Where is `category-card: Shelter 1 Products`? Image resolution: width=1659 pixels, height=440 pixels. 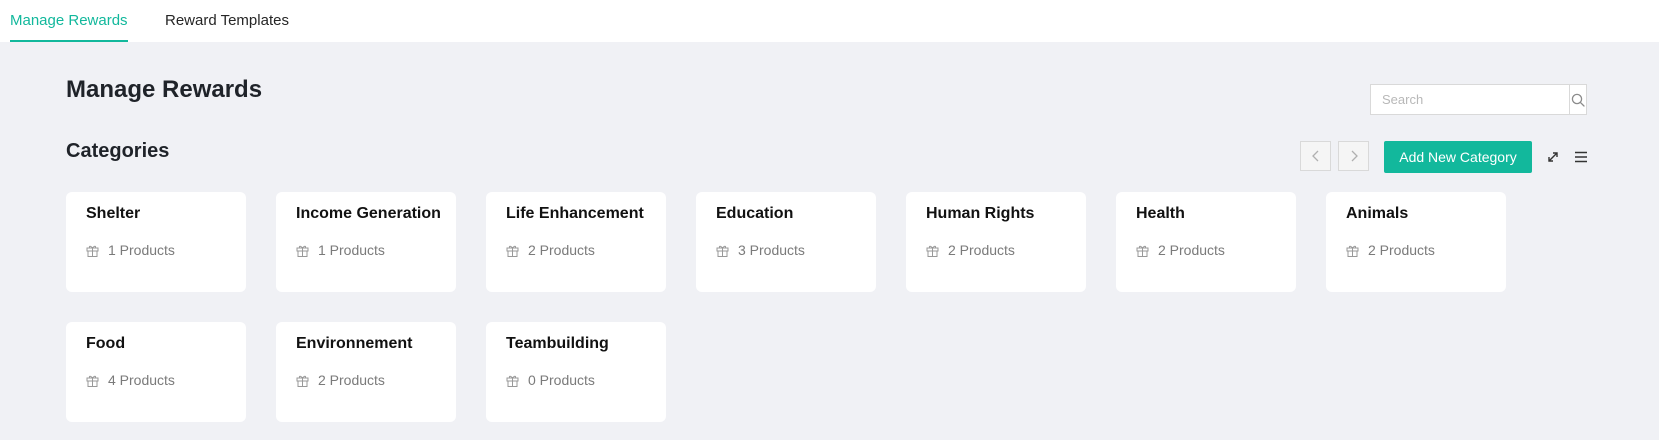
category-card: Shelter 1 Products is located at coordinates (156, 242).